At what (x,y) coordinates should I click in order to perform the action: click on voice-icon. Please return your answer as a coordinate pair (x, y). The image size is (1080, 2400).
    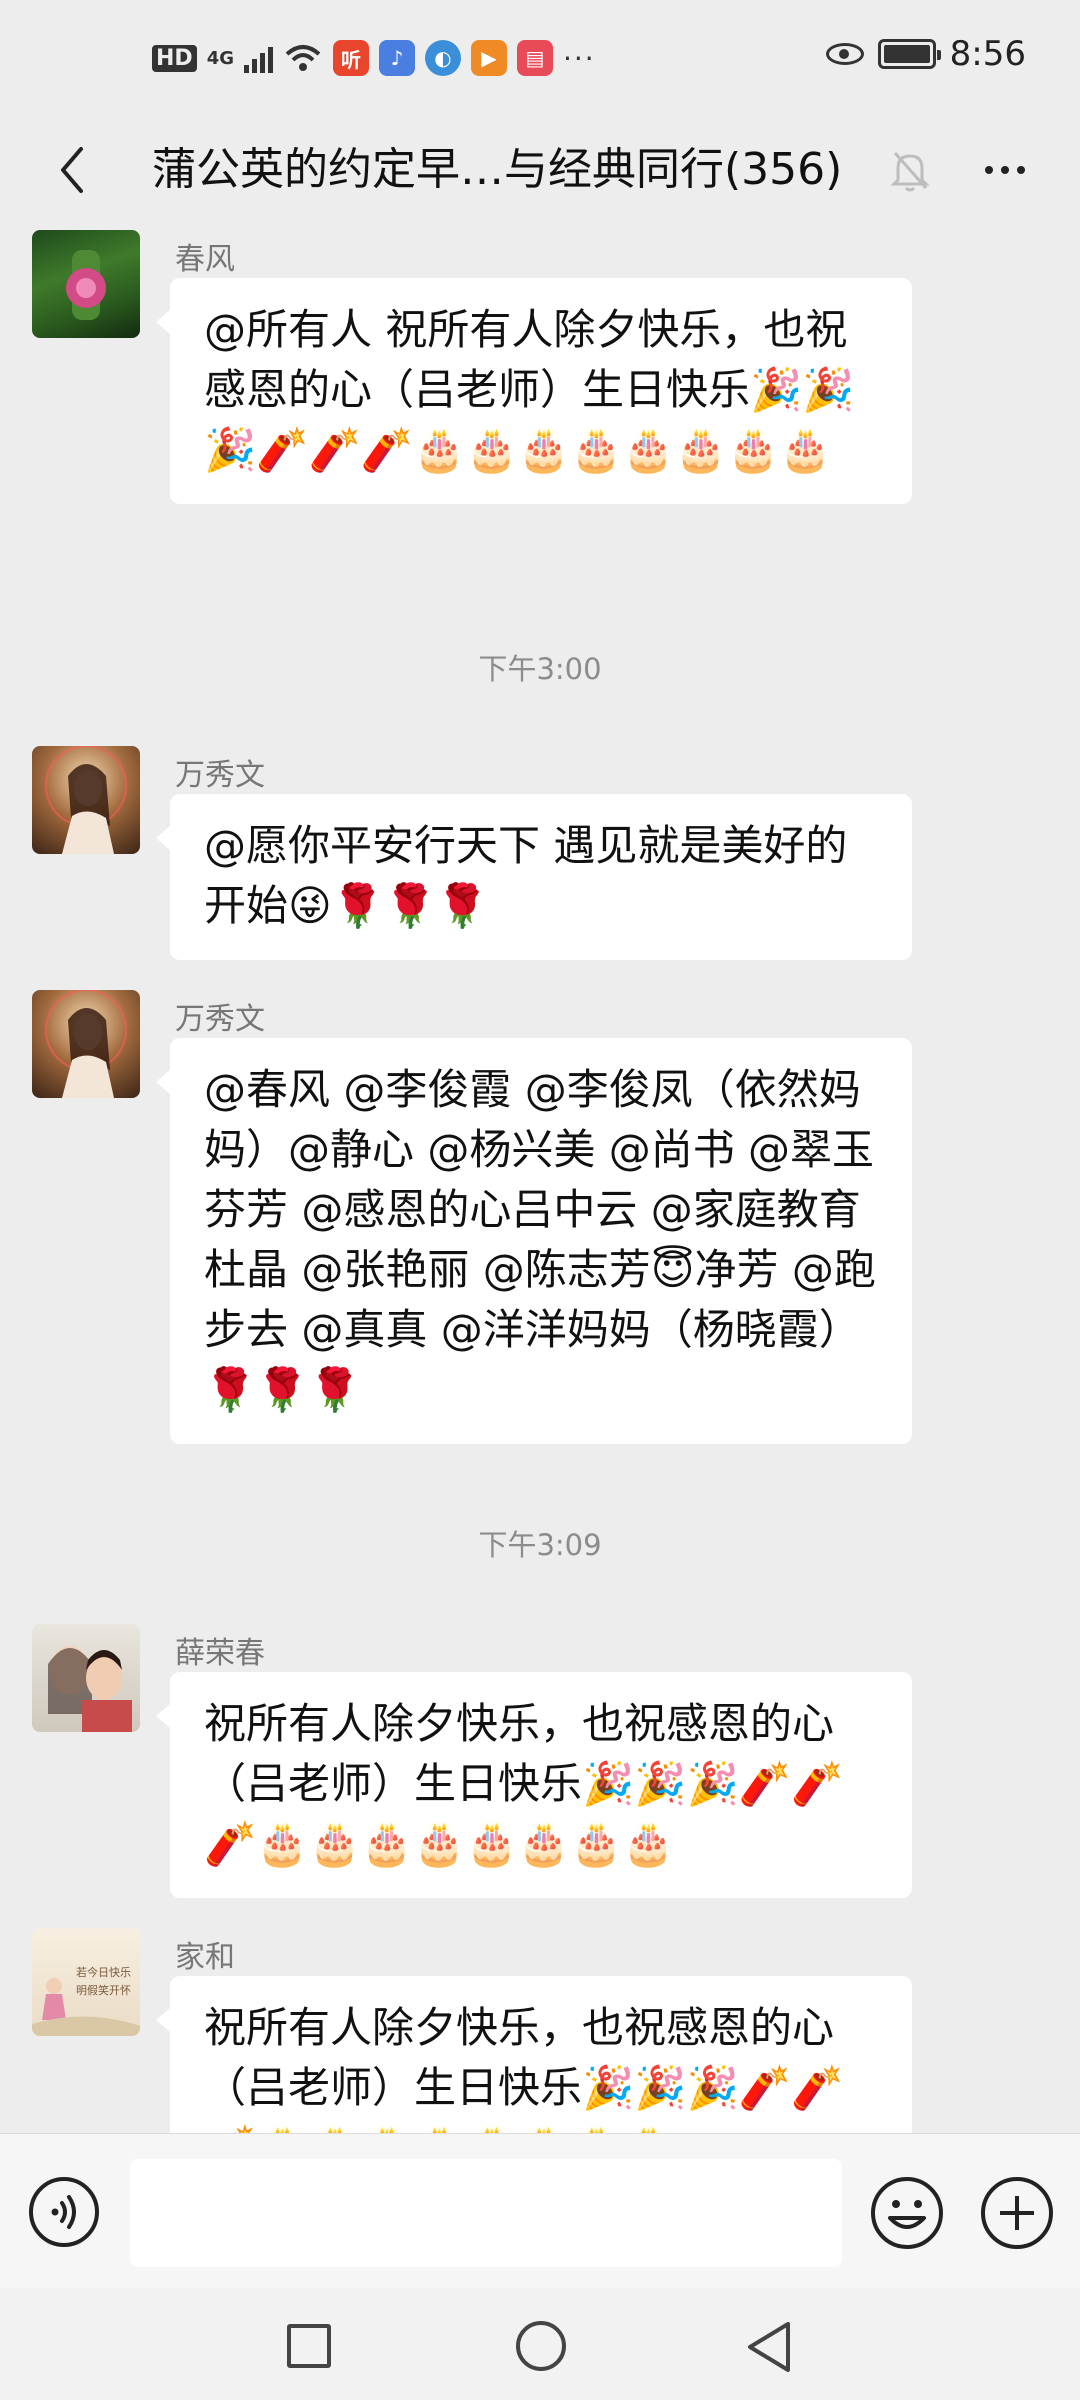
    Looking at the image, I should click on (64, 2212).